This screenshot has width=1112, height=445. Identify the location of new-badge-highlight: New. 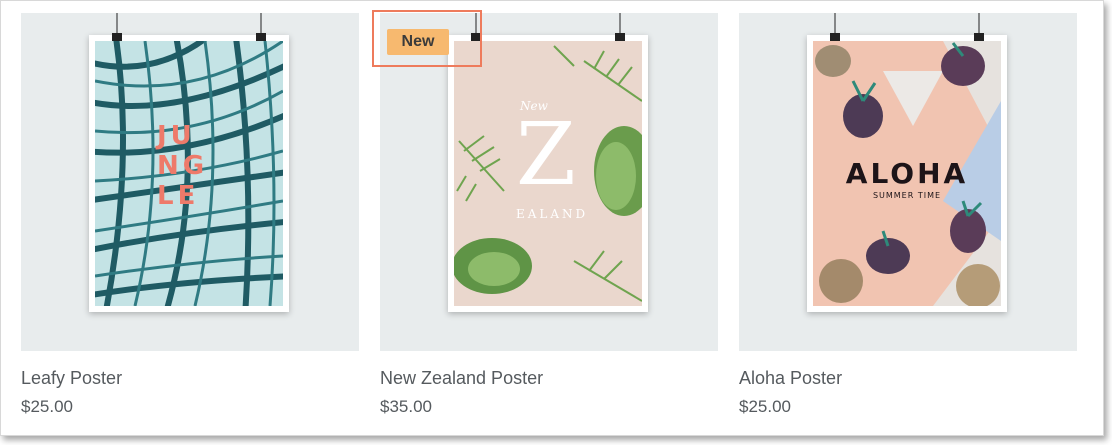
(427, 38).